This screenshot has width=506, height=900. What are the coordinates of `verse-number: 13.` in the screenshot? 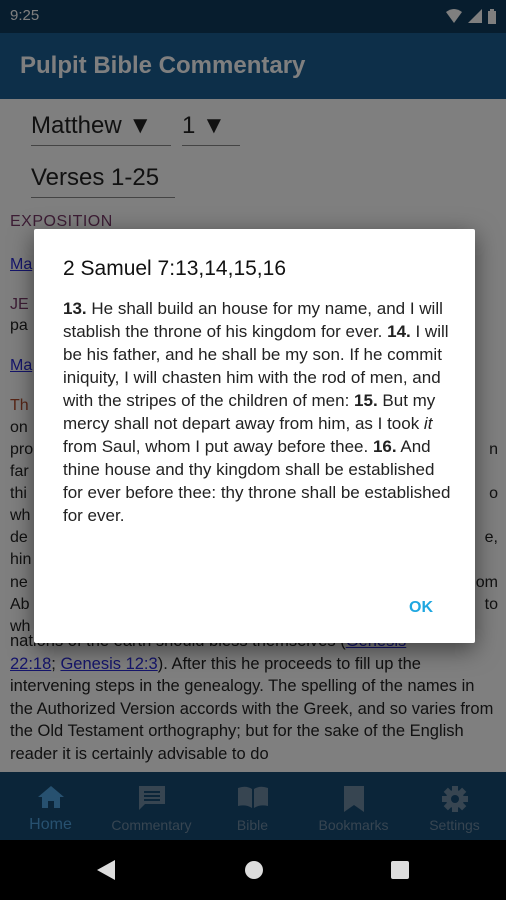 It's located at (75, 308).